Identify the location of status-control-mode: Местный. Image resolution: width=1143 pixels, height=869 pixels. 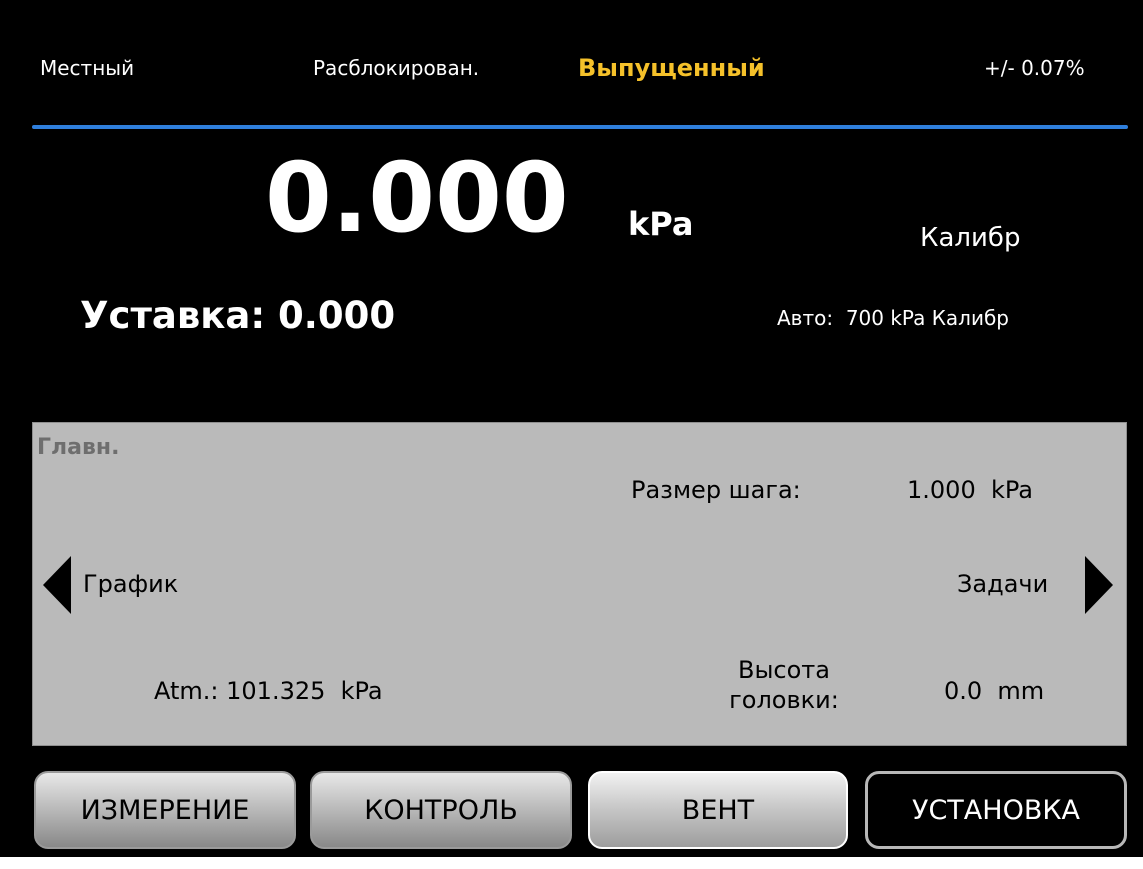
(87, 68).